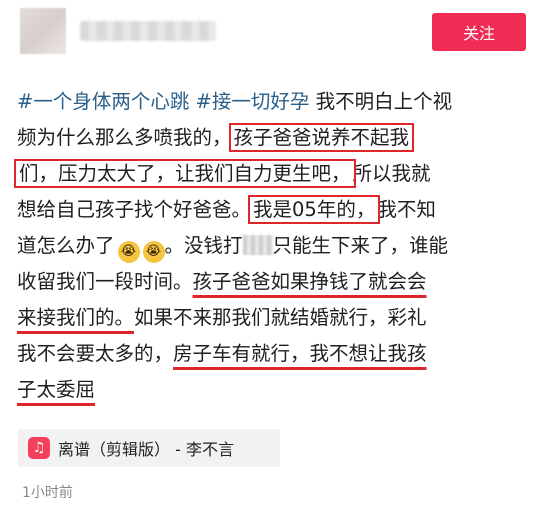 Image resolution: width=537 pixels, height=507 pixels. I want to click on post-text-segment: 如果不来那我们就结婚就行，彩礼, so click(280, 317).